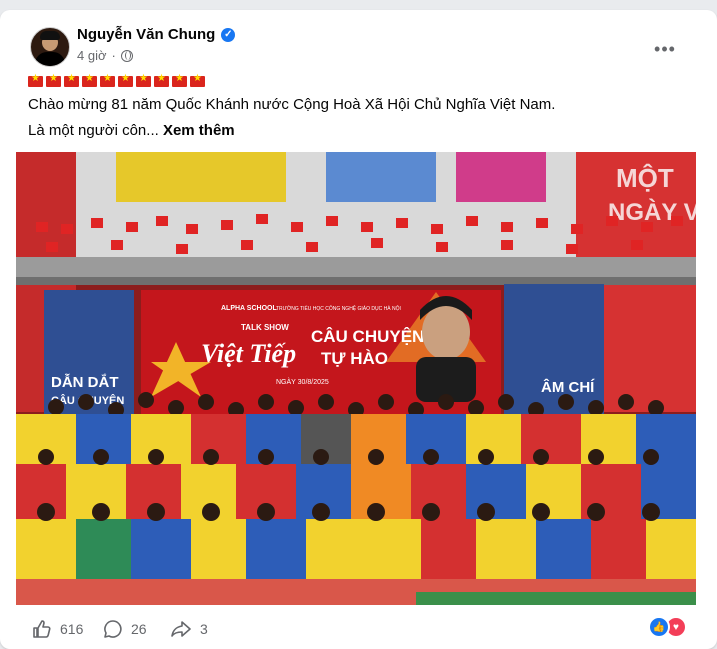 Image resolution: width=717 pixels, height=649 pixels. Describe the element at coordinates (249, 308) in the screenshot. I see `photo-school-name: ALPHA SCHOOL` at that location.